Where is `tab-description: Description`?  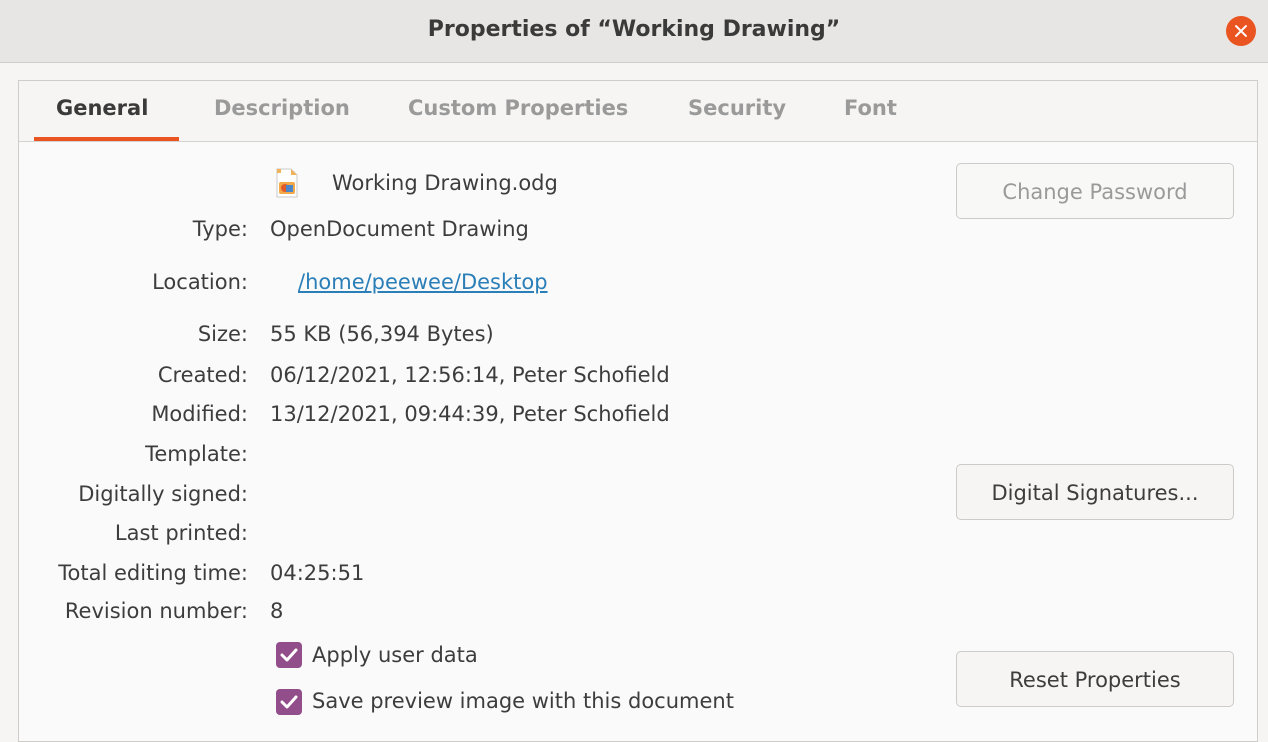
tab-description: Description is located at coordinates (282, 108).